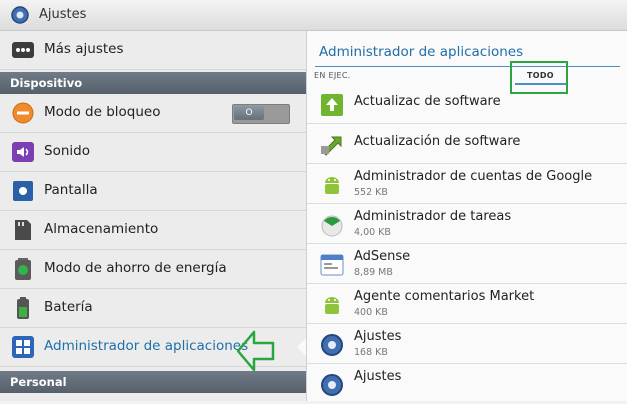 The image size is (627, 404). I want to click on list-item: Actualizac de software, so click(467, 104).